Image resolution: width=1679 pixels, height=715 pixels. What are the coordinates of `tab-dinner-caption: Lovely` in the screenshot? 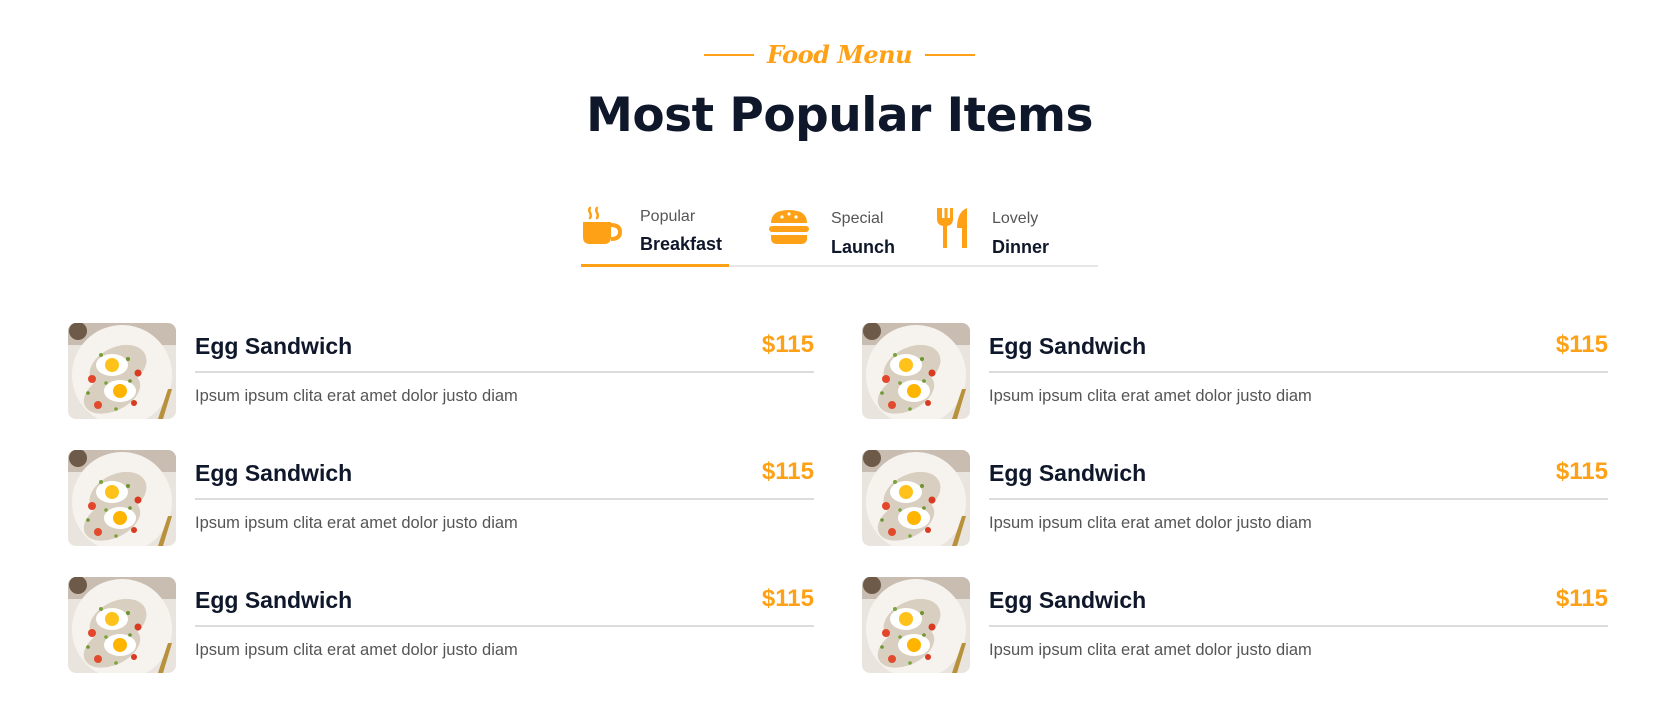 It's located at (1015, 218).